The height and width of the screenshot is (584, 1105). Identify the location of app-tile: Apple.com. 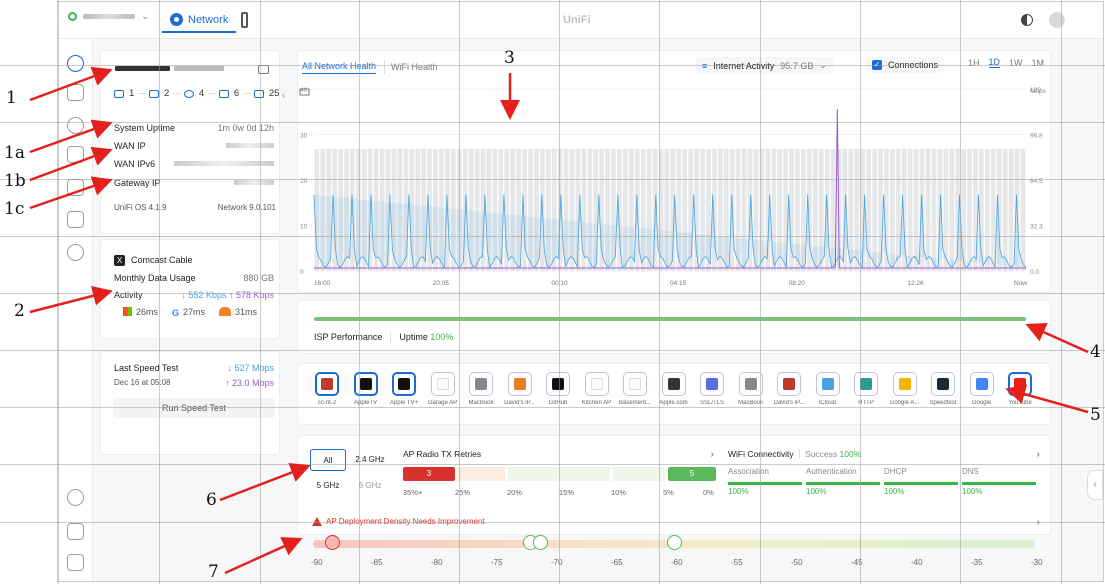
(674, 389).